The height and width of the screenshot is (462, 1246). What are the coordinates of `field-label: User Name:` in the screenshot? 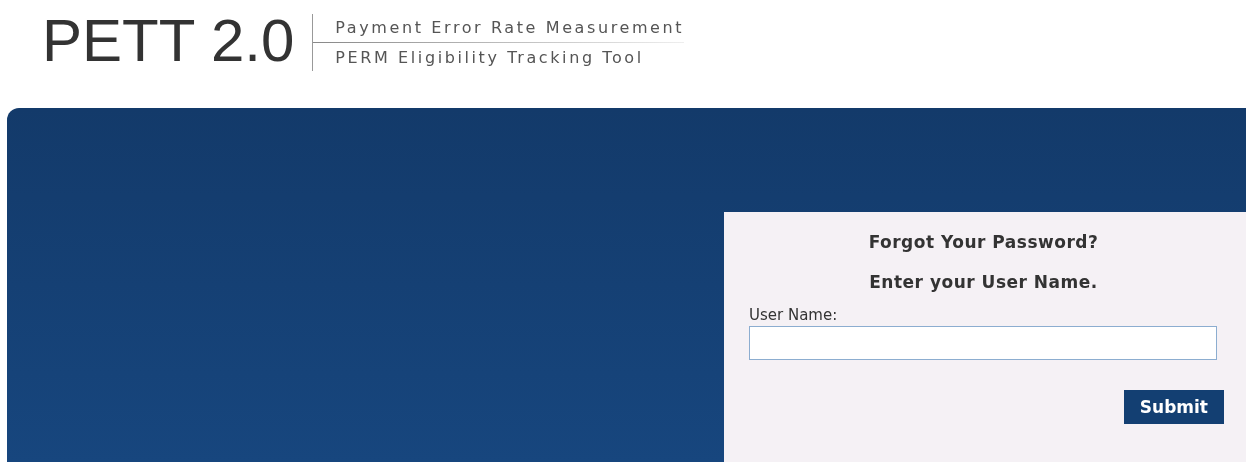 It's located at (793, 315).